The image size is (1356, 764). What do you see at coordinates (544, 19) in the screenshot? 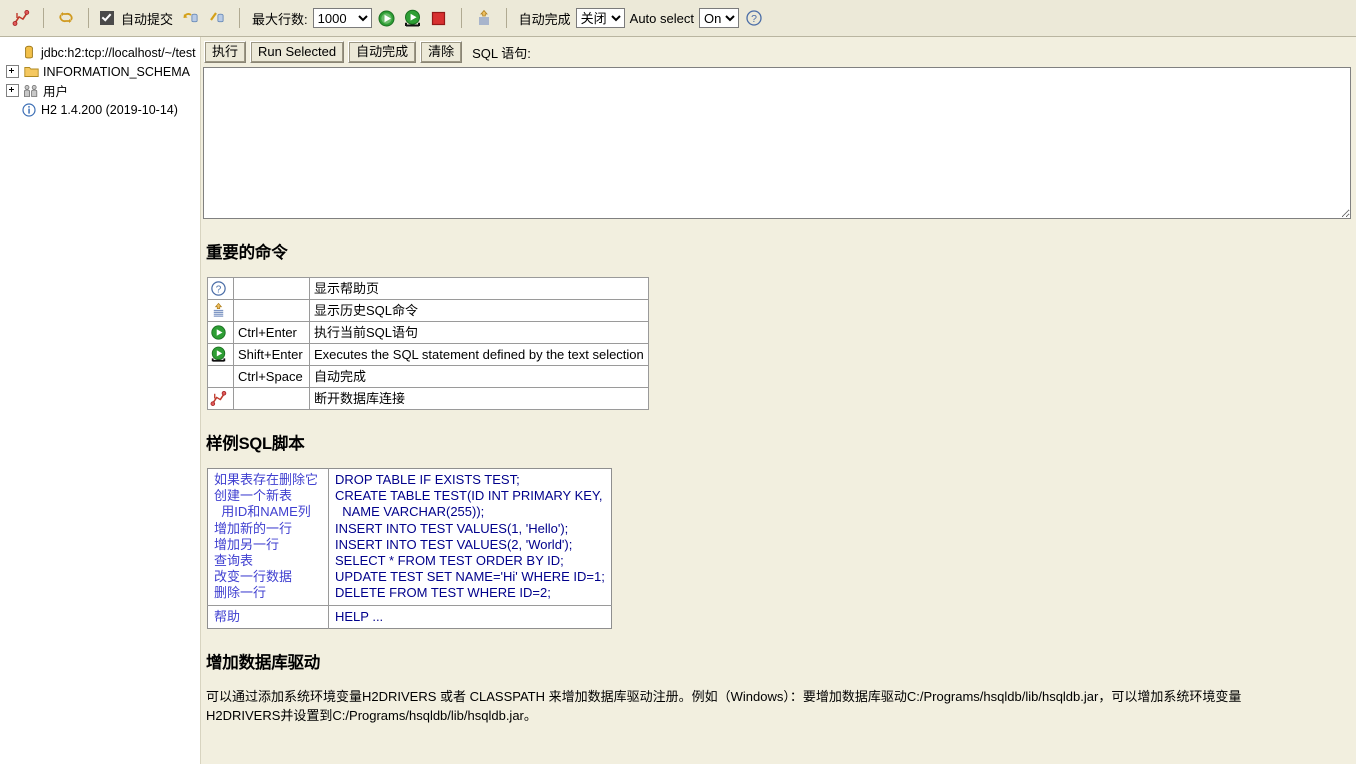
I see `autocomplete-label: 自动完成` at bounding box center [544, 19].